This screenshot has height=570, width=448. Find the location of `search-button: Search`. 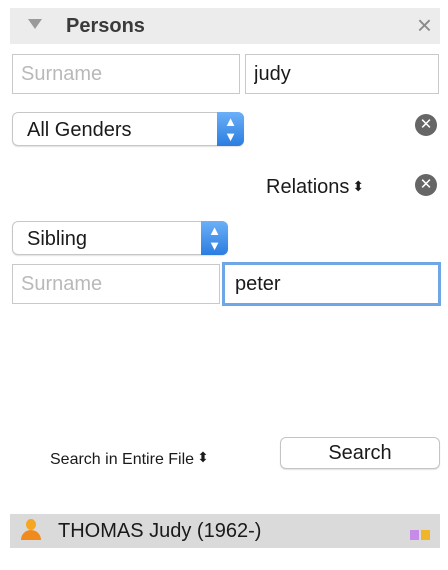

search-button: Search is located at coordinates (360, 453).